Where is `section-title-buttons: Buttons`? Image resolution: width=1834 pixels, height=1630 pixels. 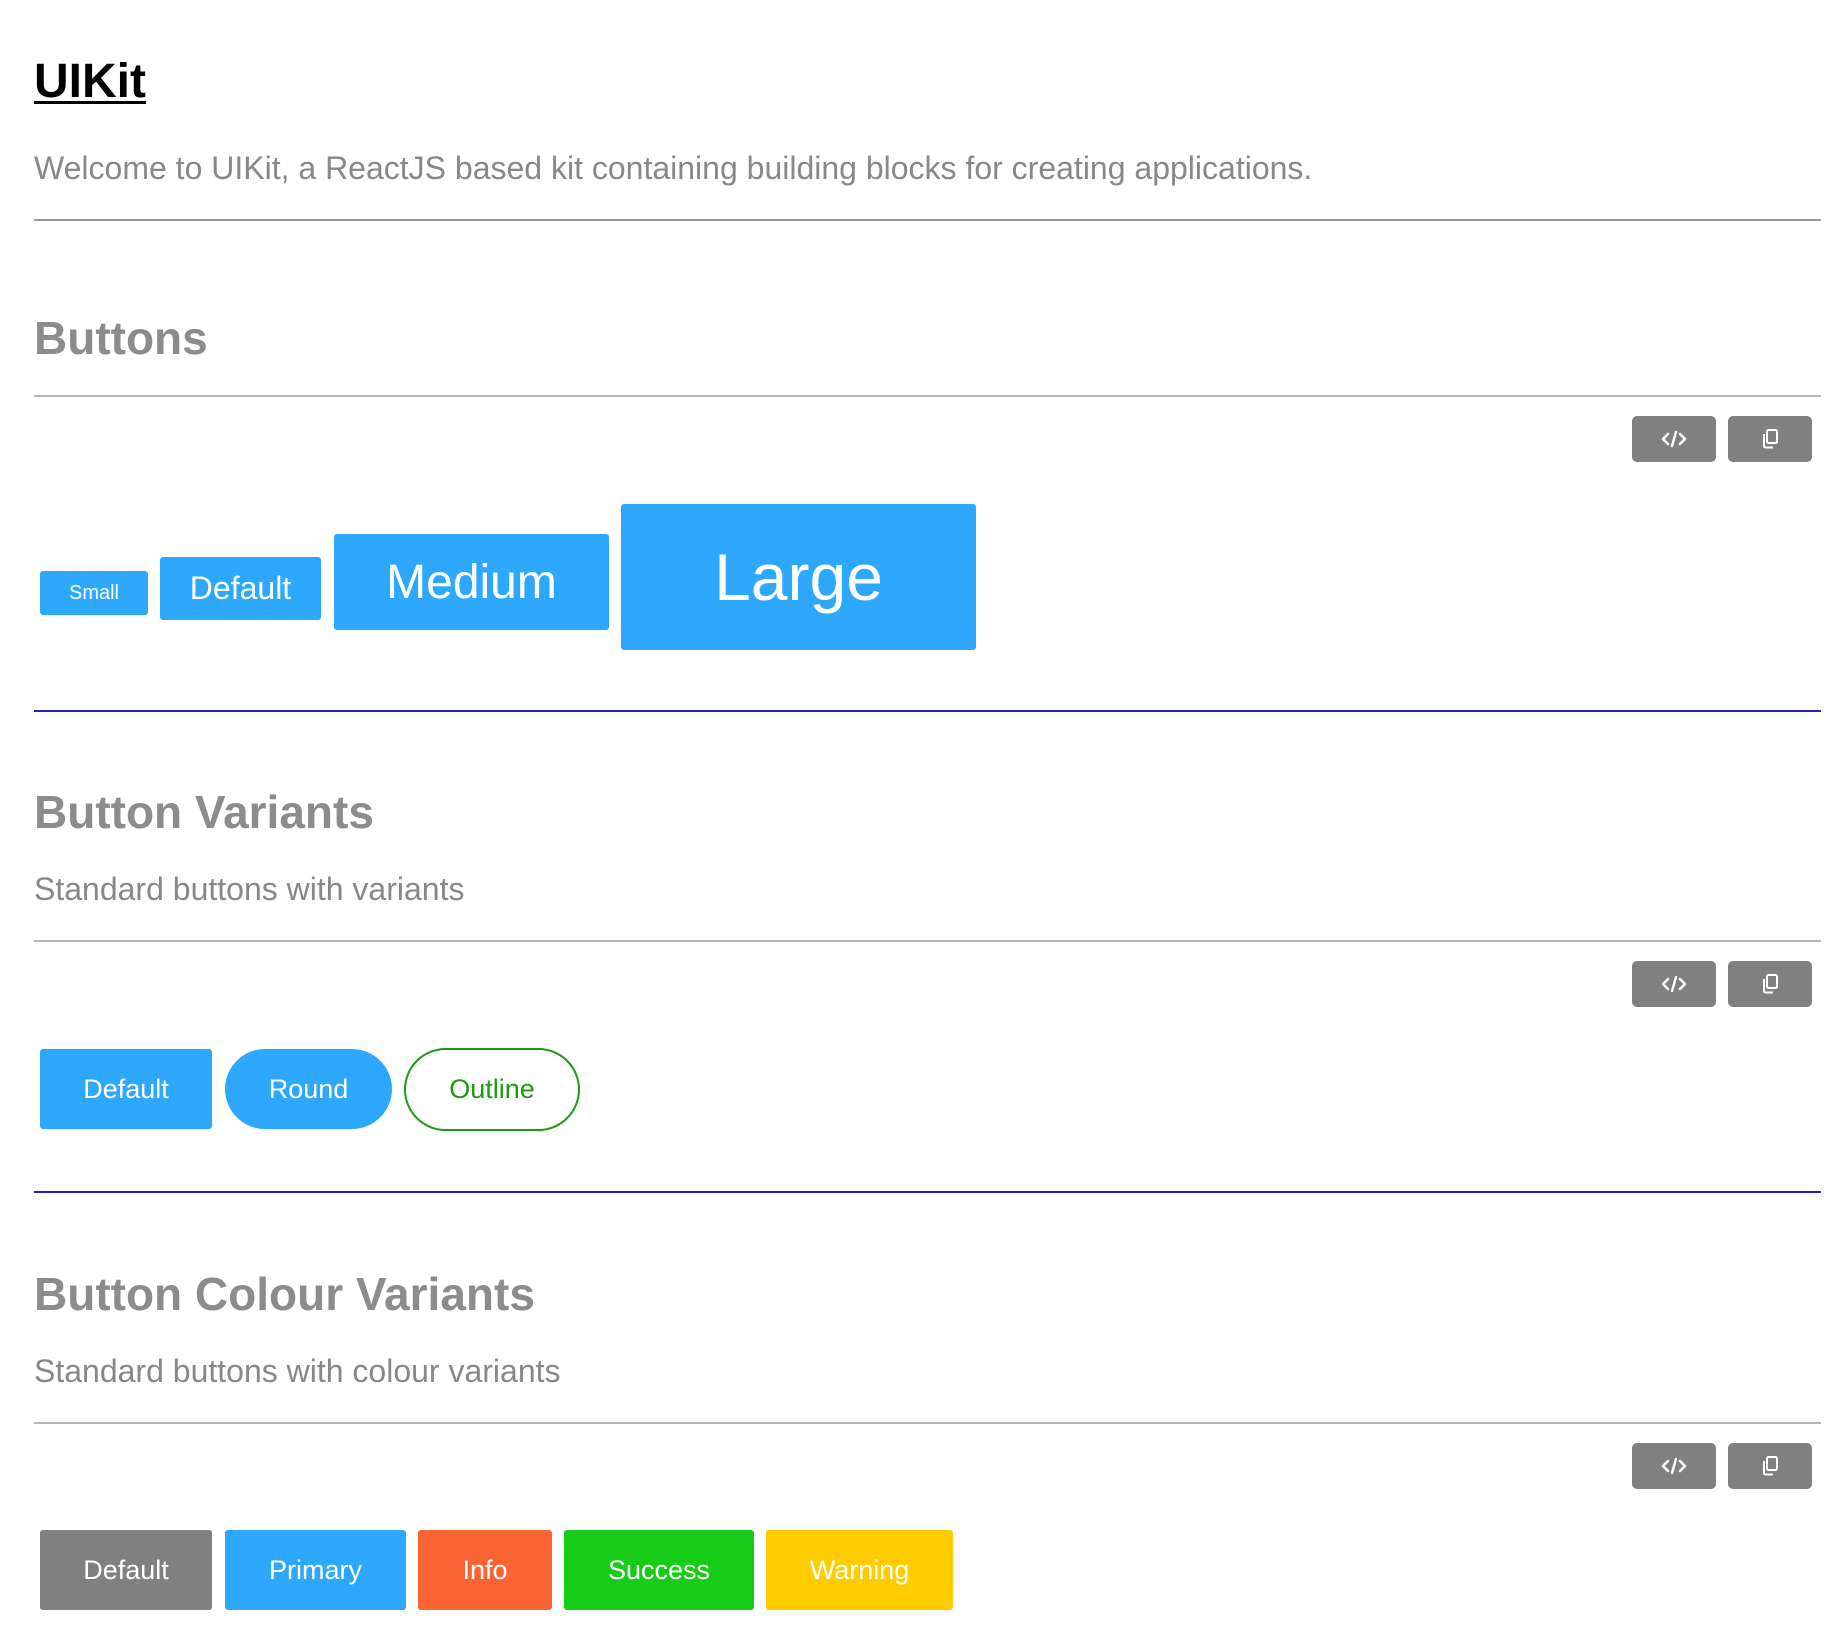 section-title-buttons: Buttons is located at coordinates (121, 338).